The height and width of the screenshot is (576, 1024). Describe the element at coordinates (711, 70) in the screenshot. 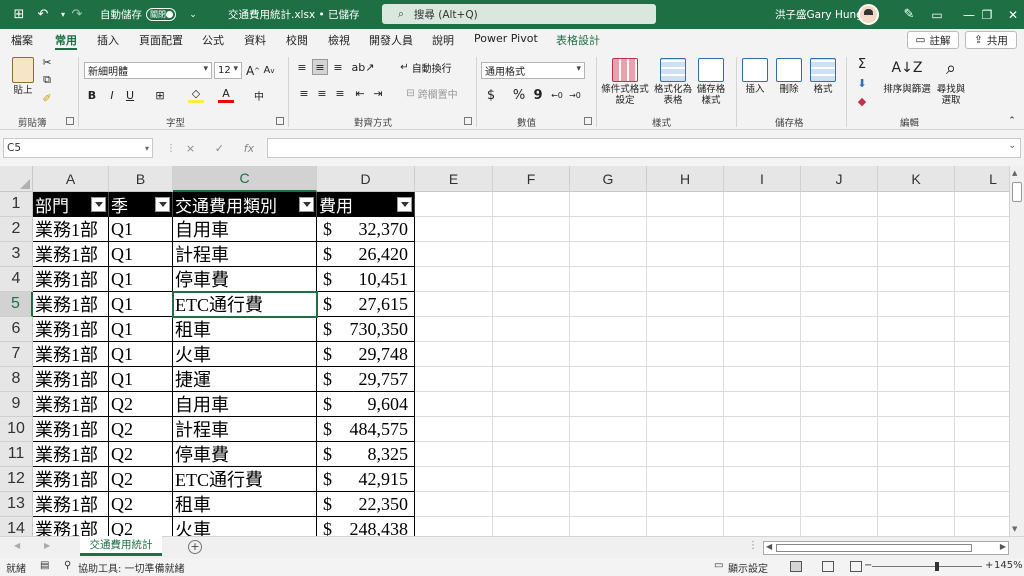

I see `cell-styles-icon` at that location.